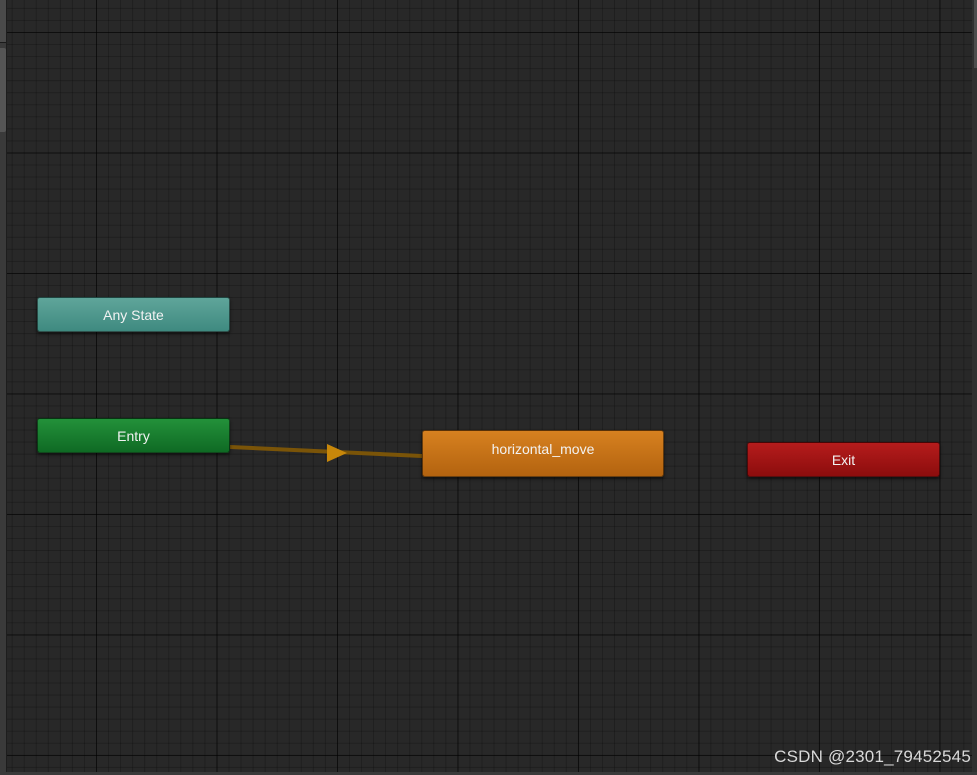 The width and height of the screenshot is (977, 775). I want to click on left-panel-scrollbar, so click(3, 90).